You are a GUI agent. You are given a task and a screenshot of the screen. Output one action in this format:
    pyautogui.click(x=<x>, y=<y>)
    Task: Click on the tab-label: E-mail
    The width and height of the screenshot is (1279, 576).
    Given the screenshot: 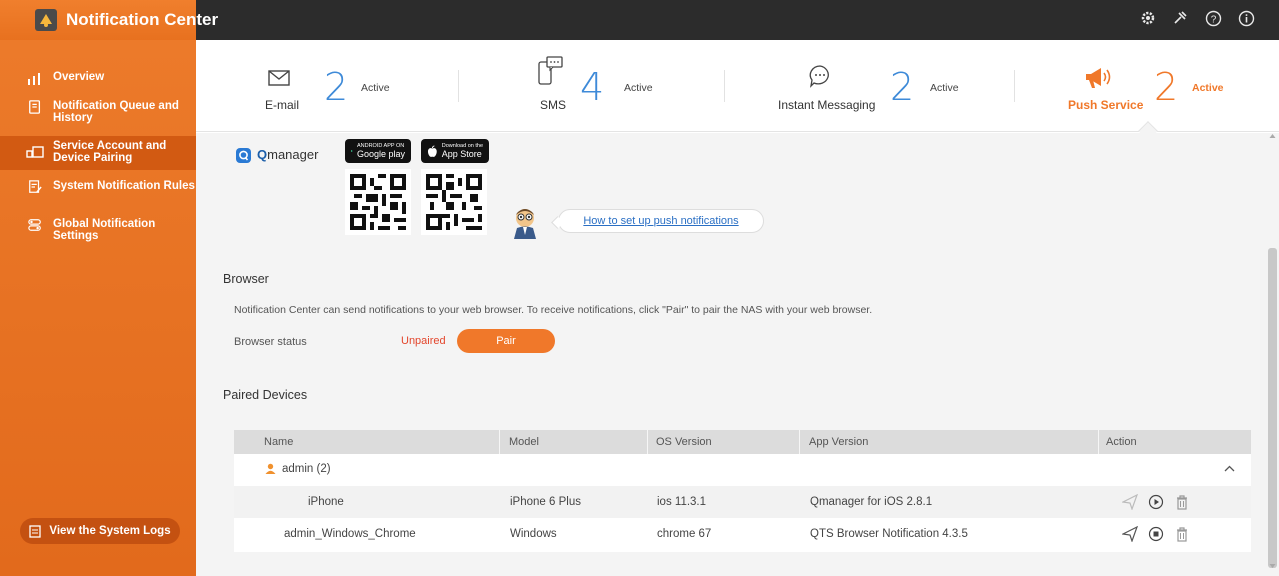 What is the action you would take?
    pyautogui.click(x=282, y=105)
    